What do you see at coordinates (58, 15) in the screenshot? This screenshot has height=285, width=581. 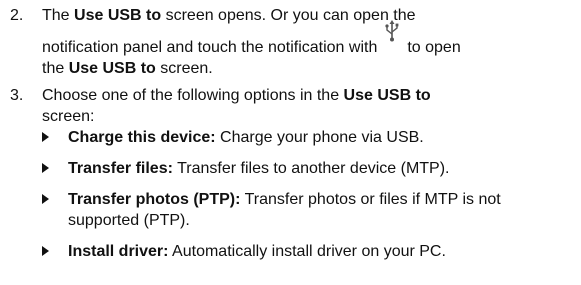 I see `step-text: The` at bounding box center [58, 15].